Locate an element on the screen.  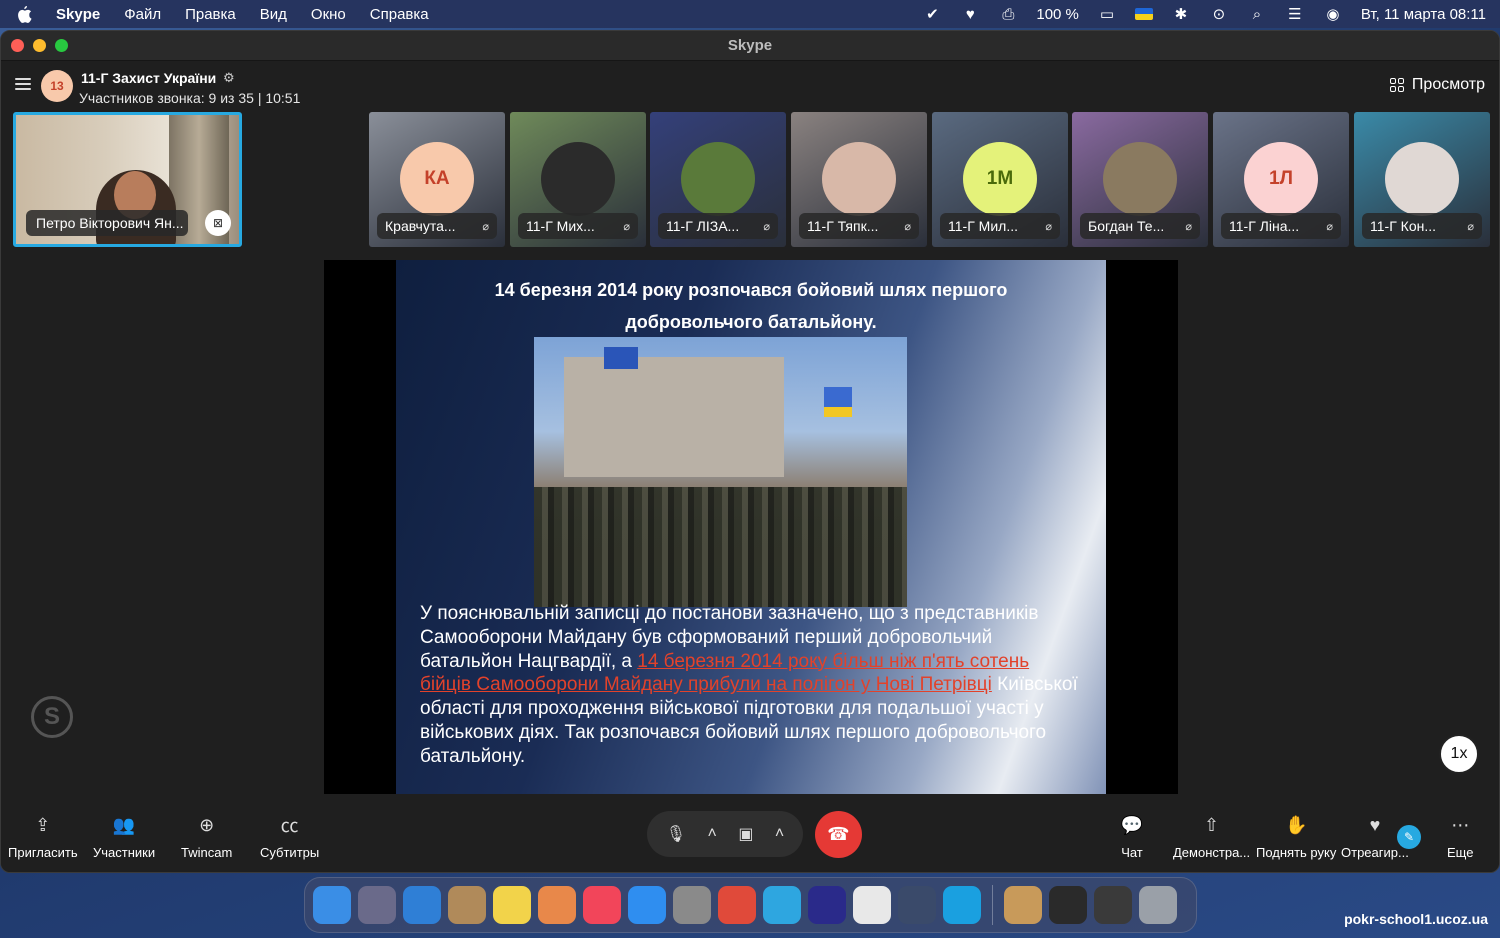
participant-name-pill: Богдан Те... ⌀ is located at coordinates (1140, 226).